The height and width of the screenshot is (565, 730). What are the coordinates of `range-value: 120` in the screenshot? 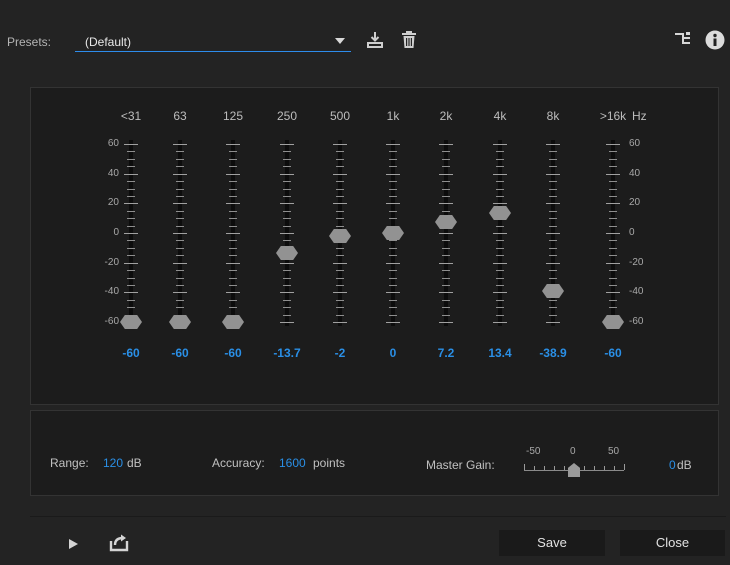 It's located at (113, 463).